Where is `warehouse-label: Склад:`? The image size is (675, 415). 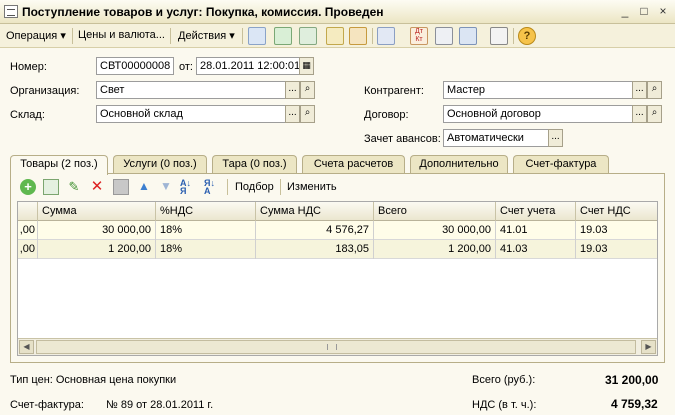
warehouse-label: Склад: is located at coordinates (27, 115).